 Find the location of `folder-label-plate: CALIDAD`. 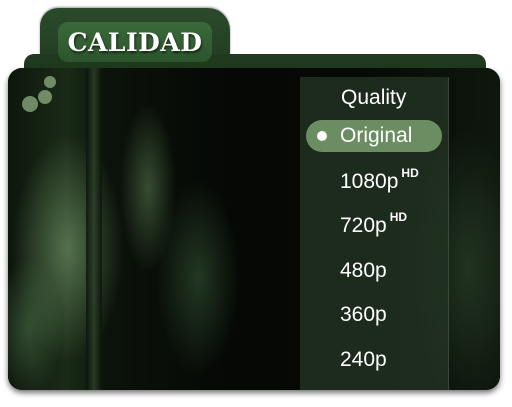

folder-label-plate: CALIDAD is located at coordinates (135, 42).